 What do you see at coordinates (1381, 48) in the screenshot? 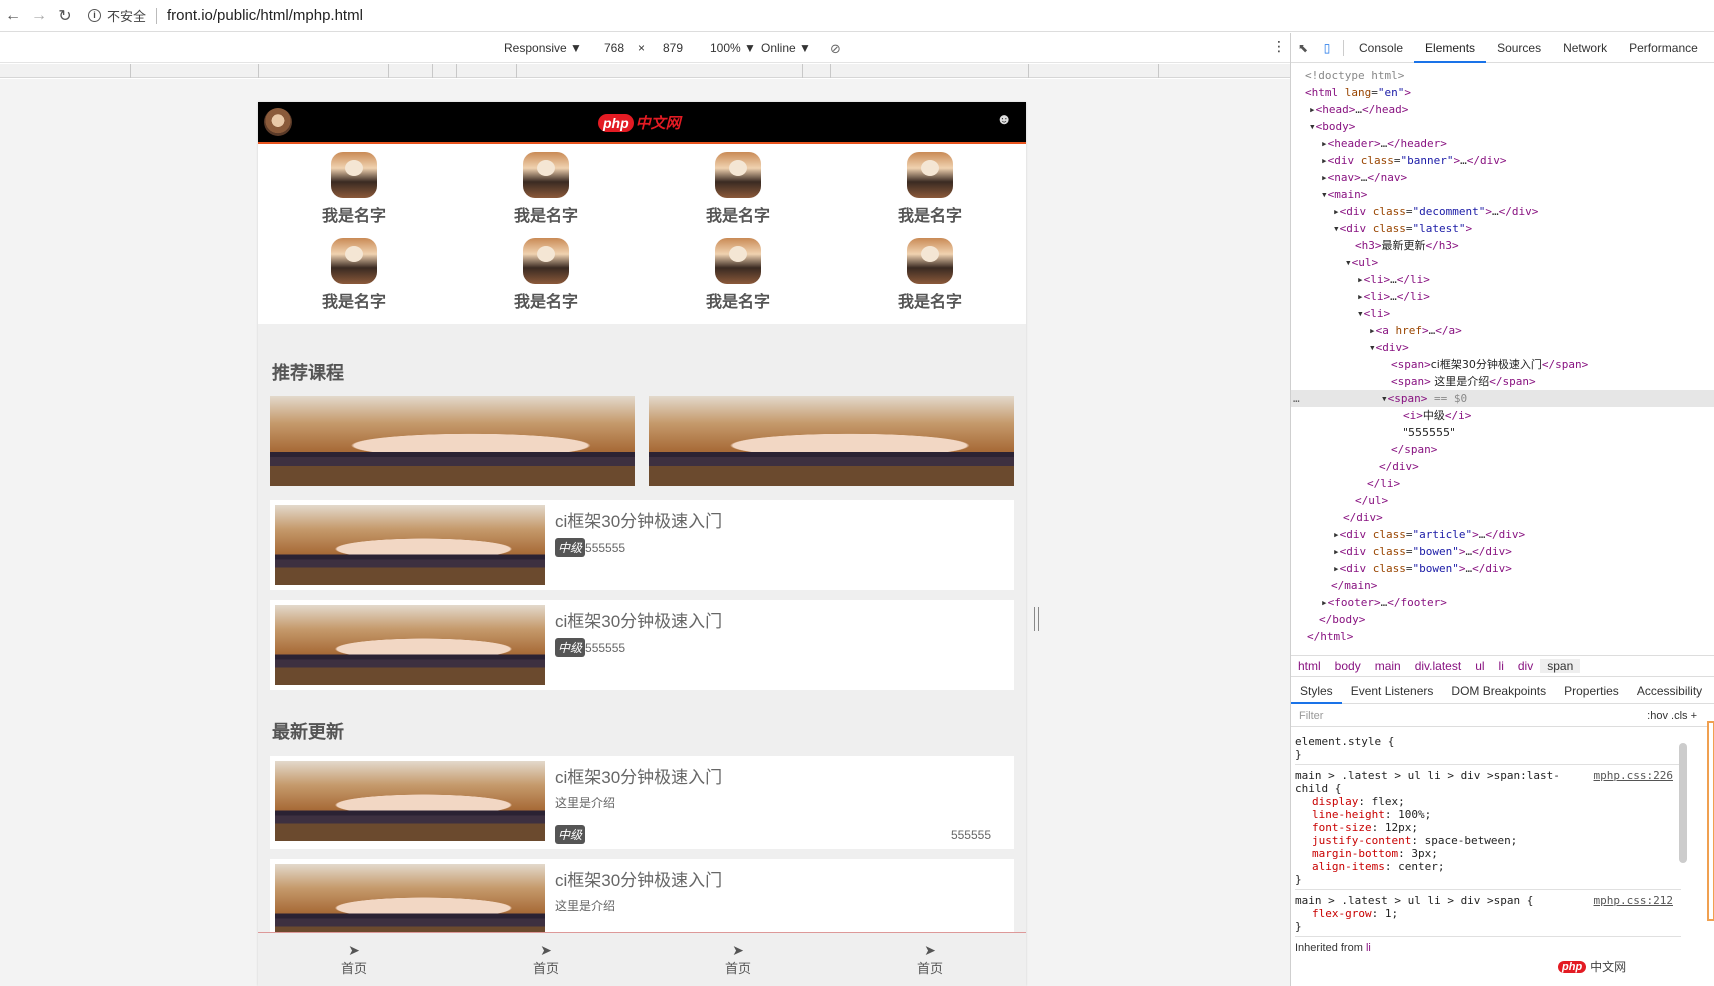
I see `tab-console: Console` at bounding box center [1381, 48].